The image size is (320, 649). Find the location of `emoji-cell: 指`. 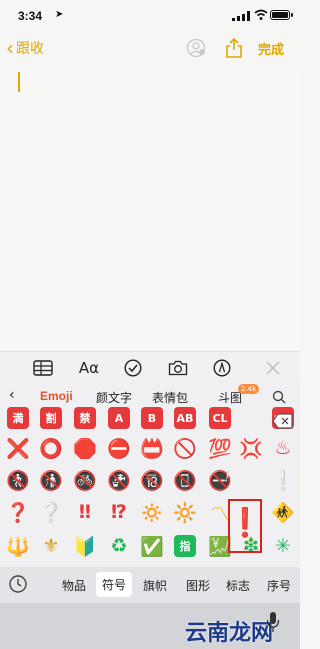

emoji-cell: 指 is located at coordinates (185, 546).